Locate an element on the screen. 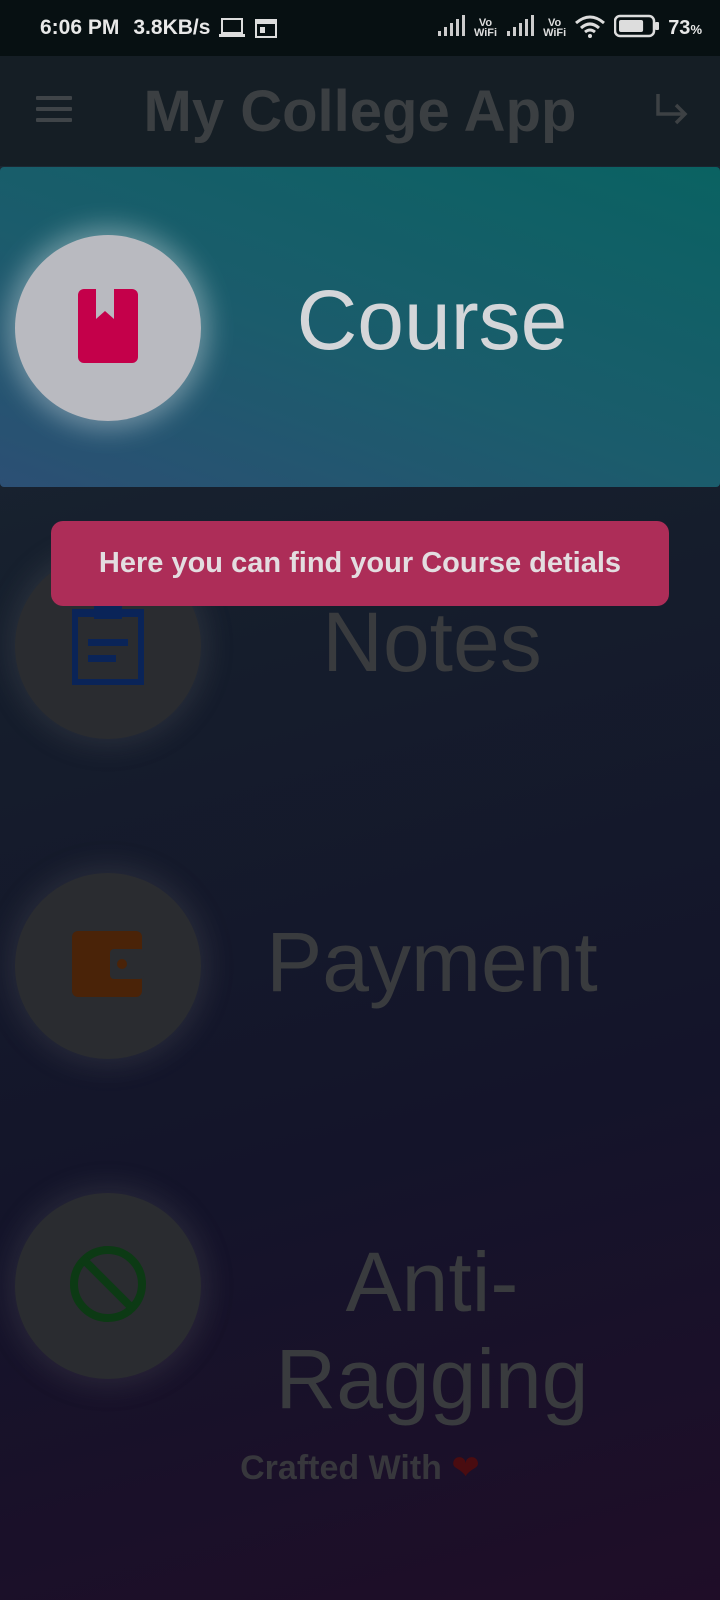 Image resolution: width=720 pixels, height=1600 pixels. app-title: My College App is located at coordinates (360, 111).